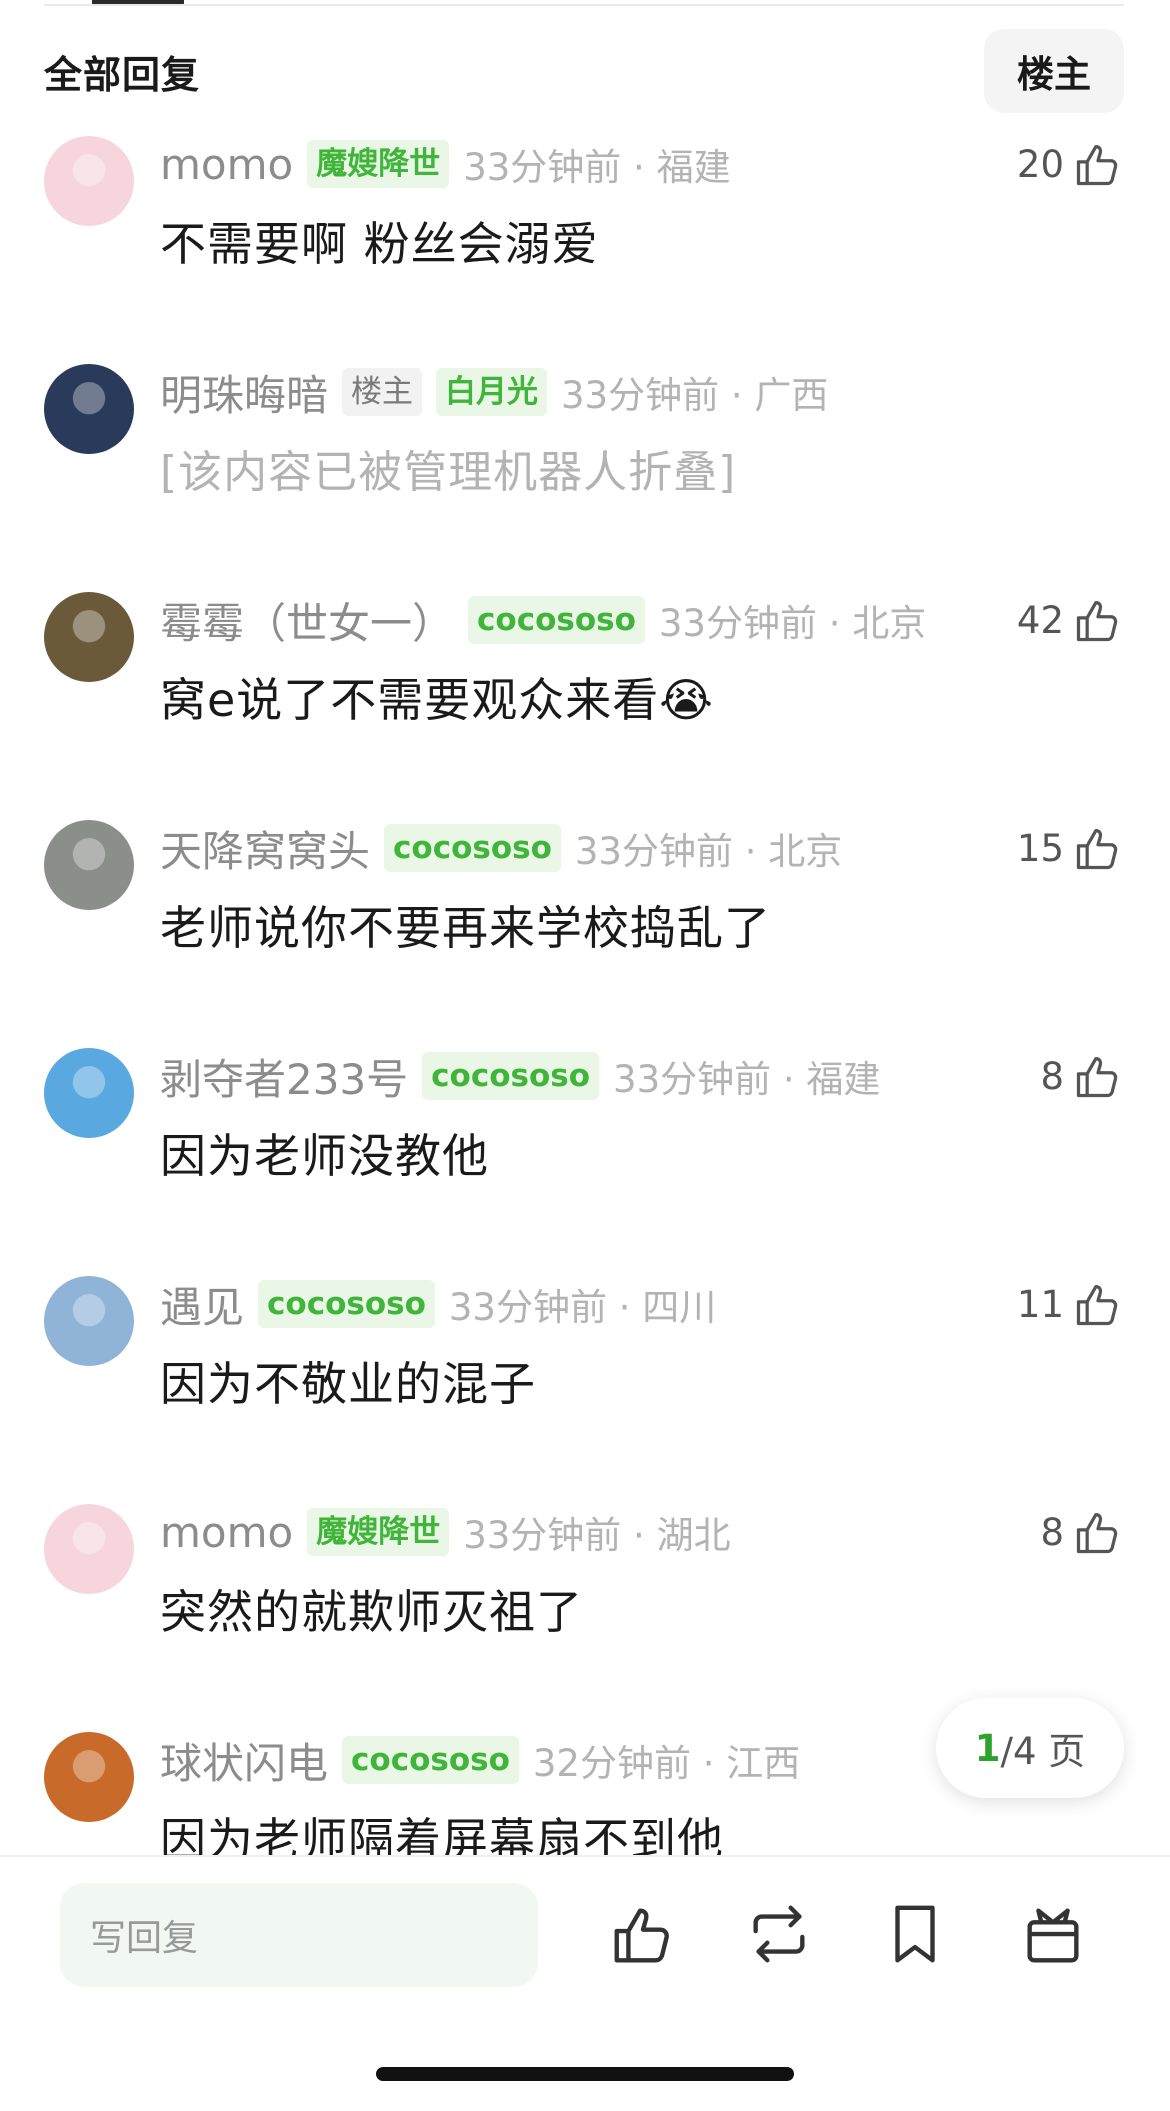  What do you see at coordinates (1054, 71) in the screenshot?
I see `poster-only-filter-button: 楼主` at bounding box center [1054, 71].